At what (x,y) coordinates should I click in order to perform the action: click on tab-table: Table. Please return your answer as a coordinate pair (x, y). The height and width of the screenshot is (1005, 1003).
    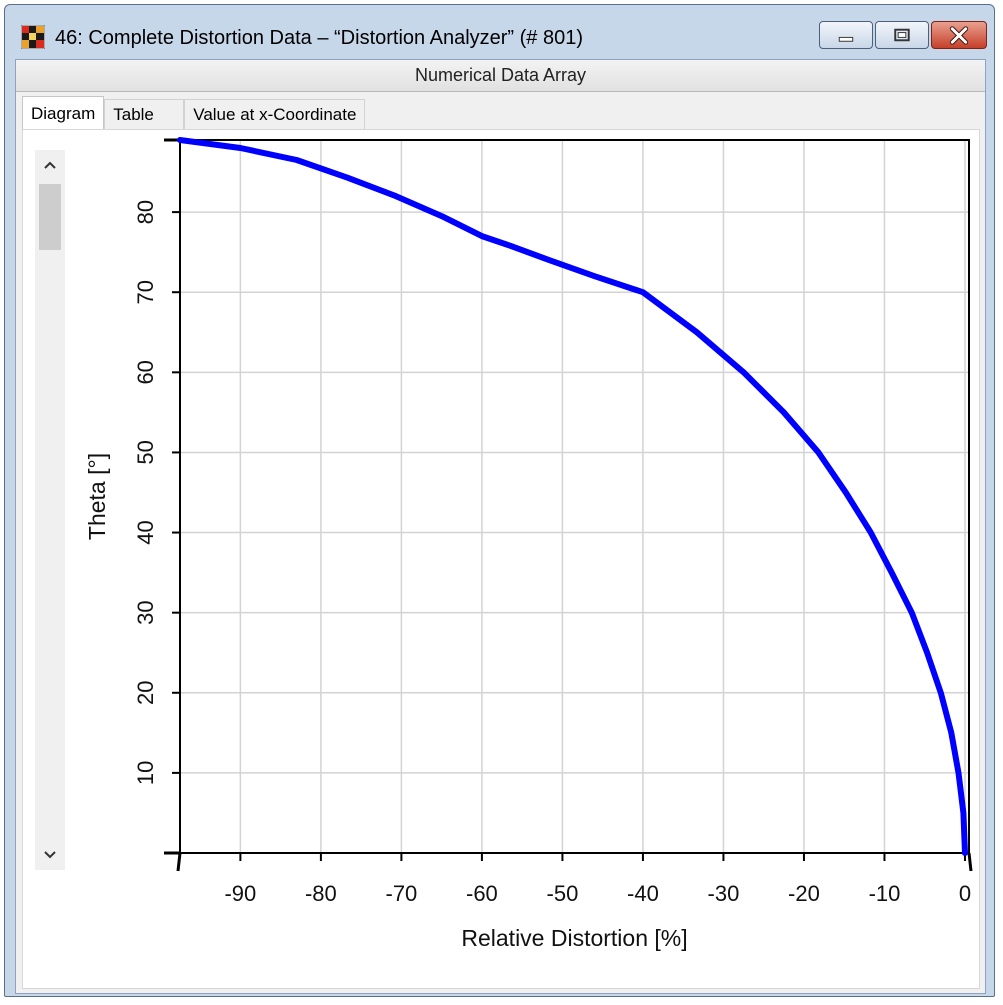
    Looking at the image, I should click on (144, 114).